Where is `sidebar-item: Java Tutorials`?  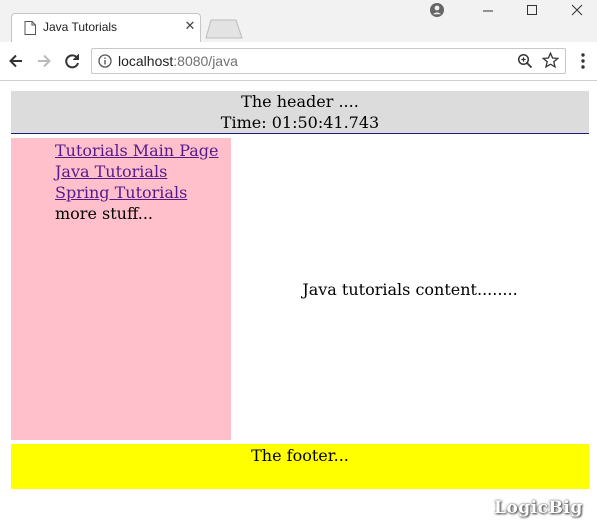 sidebar-item: Java Tutorials is located at coordinates (136, 171).